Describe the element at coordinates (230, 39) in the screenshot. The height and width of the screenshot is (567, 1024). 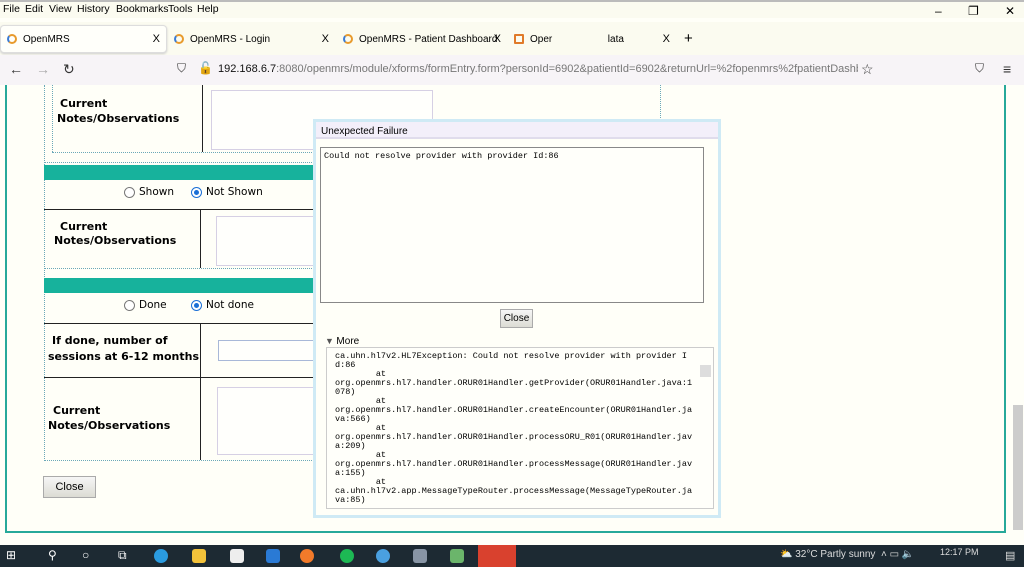
I see `tab-title: OpenMRS - Login` at that location.